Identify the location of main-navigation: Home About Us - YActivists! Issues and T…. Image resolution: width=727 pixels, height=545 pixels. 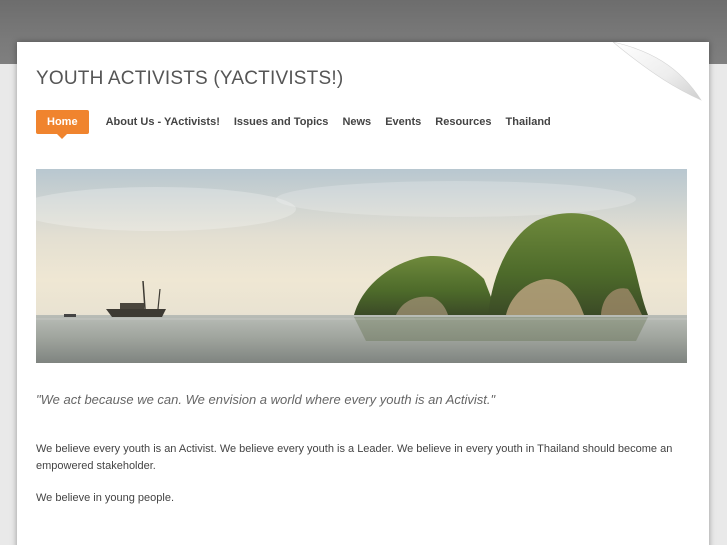
(300, 124).